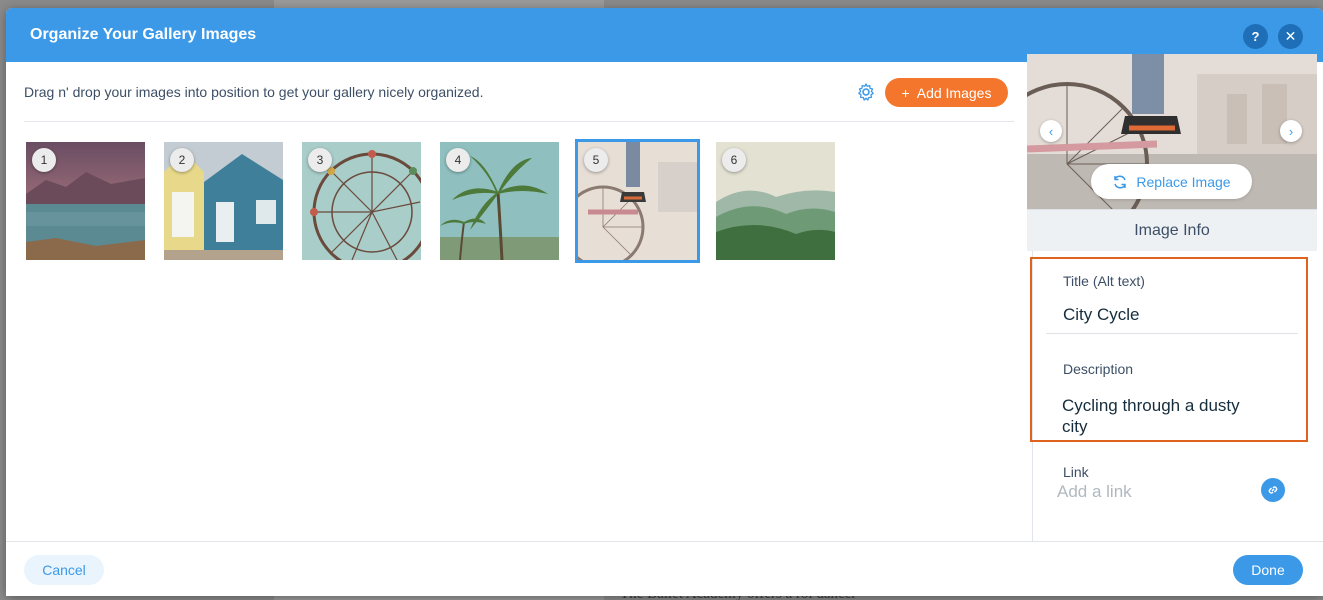 The height and width of the screenshot is (600, 1323). I want to click on refresh-icon, so click(1120, 181).